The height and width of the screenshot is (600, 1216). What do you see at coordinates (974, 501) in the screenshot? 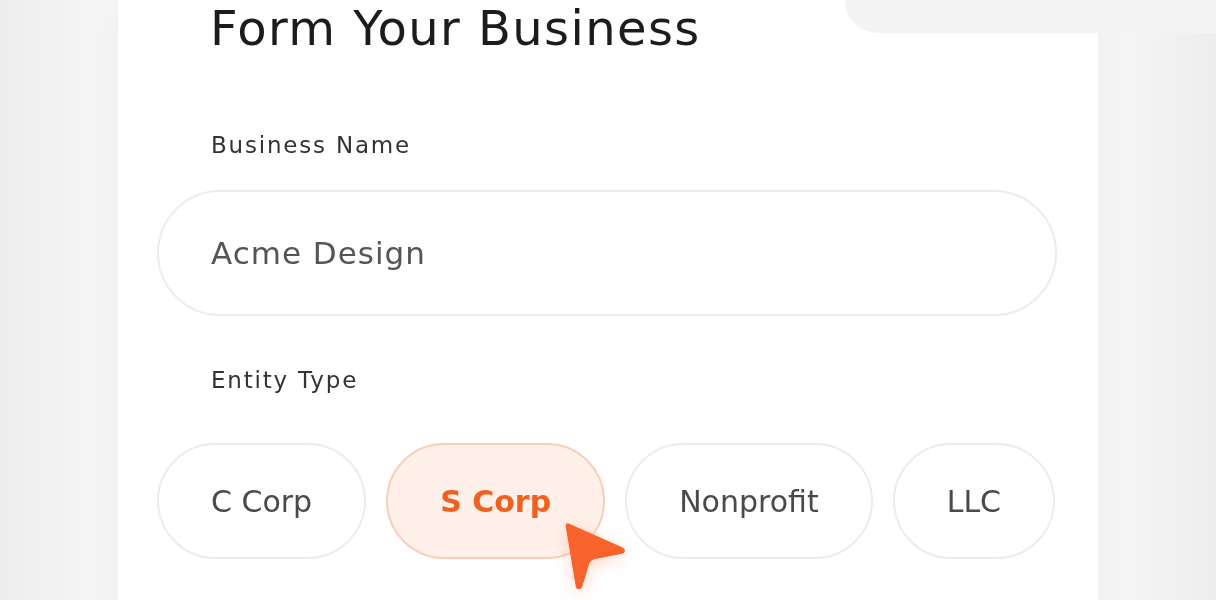
I see `entity-type-option: LLC` at bounding box center [974, 501].